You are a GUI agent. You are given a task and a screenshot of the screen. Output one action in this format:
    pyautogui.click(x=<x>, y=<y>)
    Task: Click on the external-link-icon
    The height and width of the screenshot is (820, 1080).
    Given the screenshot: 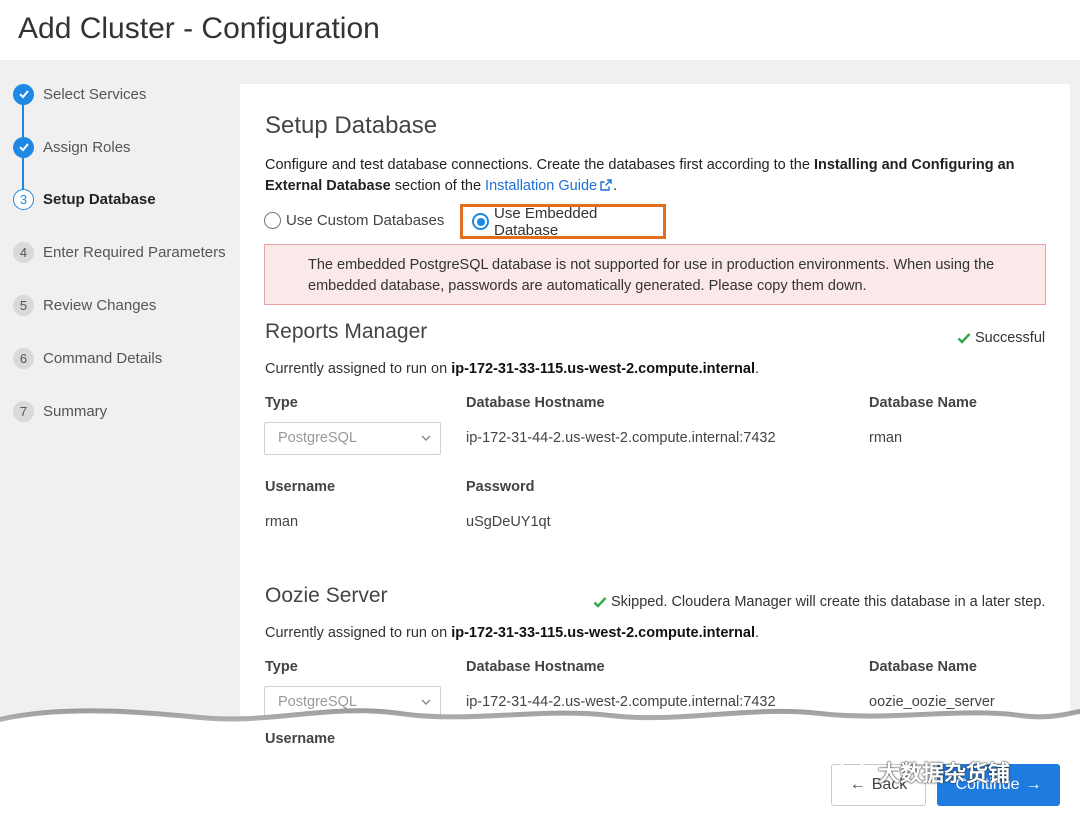 What is the action you would take?
    pyautogui.click(x=606, y=185)
    